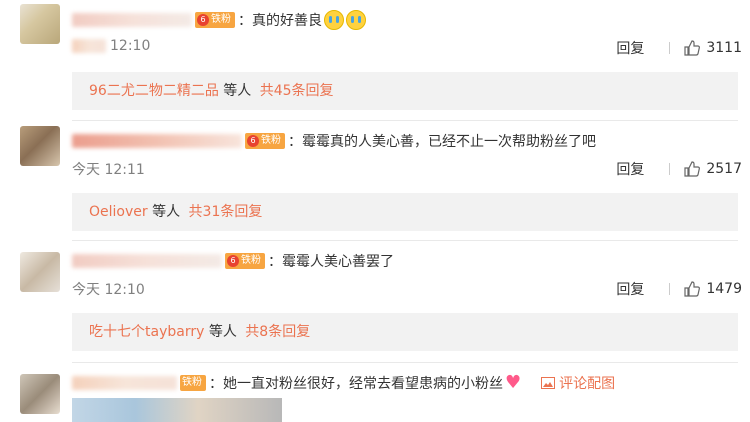 The height and width of the screenshot is (422, 750). I want to click on comment-image-thumbnail, so click(177, 410).